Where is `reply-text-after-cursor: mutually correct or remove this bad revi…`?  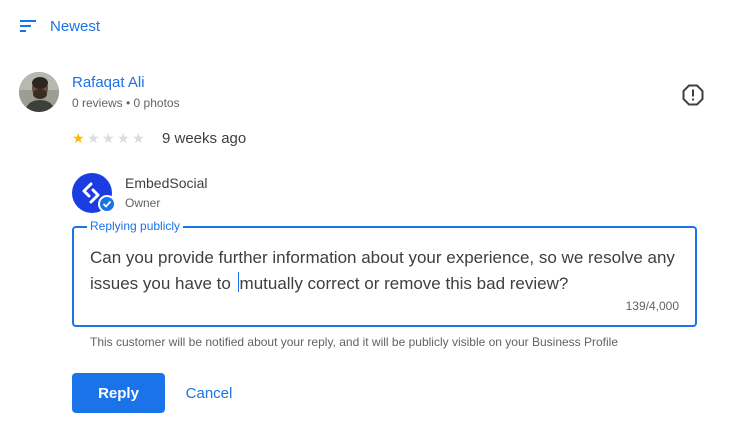
reply-text-after-cursor: mutually correct or remove this bad revi… is located at coordinates (404, 283).